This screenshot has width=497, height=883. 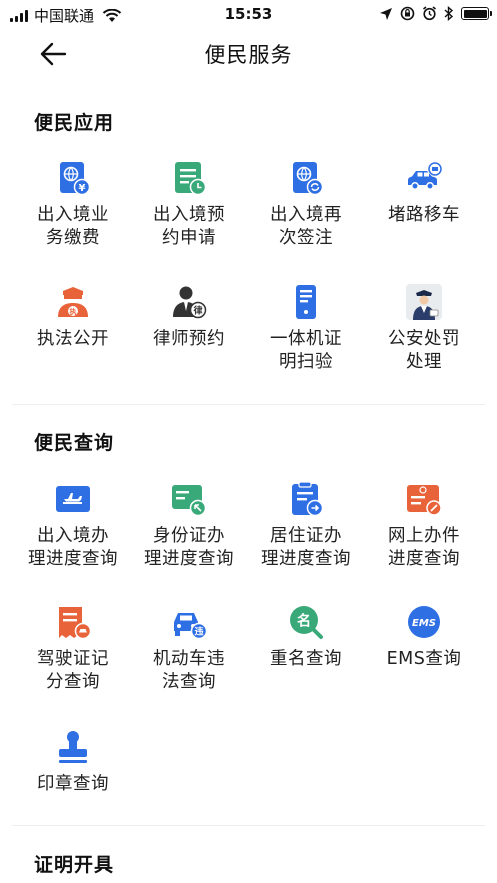 What do you see at coordinates (407, 13) in the screenshot?
I see `rotation-lock-icon` at bounding box center [407, 13].